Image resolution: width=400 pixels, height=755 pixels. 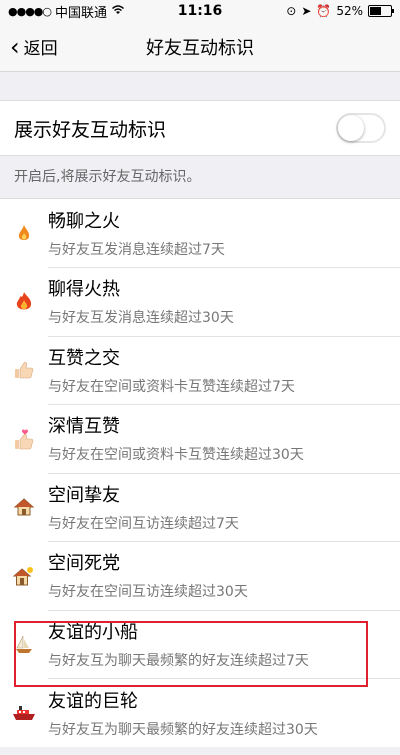 What do you see at coordinates (349, 11) in the screenshot?
I see `battery-percent: 52%` at bounding box center [349, 11].